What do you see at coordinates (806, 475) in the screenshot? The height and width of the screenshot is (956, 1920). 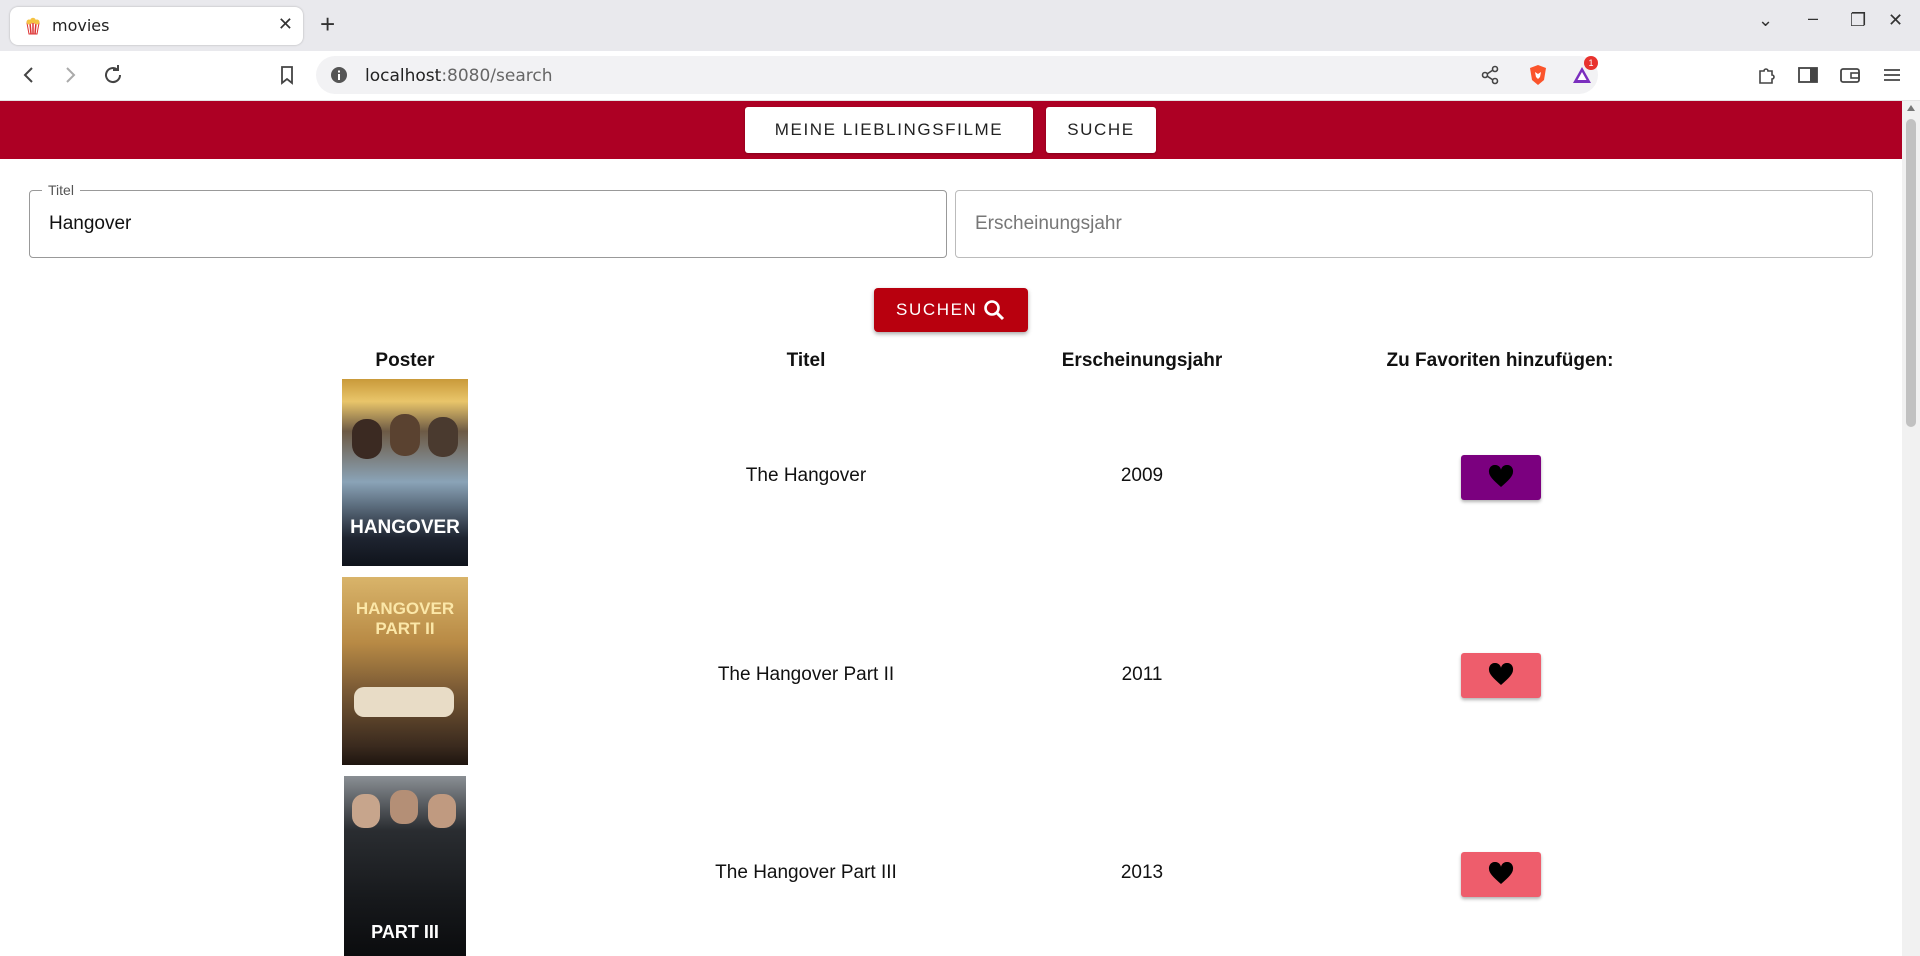 I see `movie-title: The Hangover` at bounding box center [806, 475].